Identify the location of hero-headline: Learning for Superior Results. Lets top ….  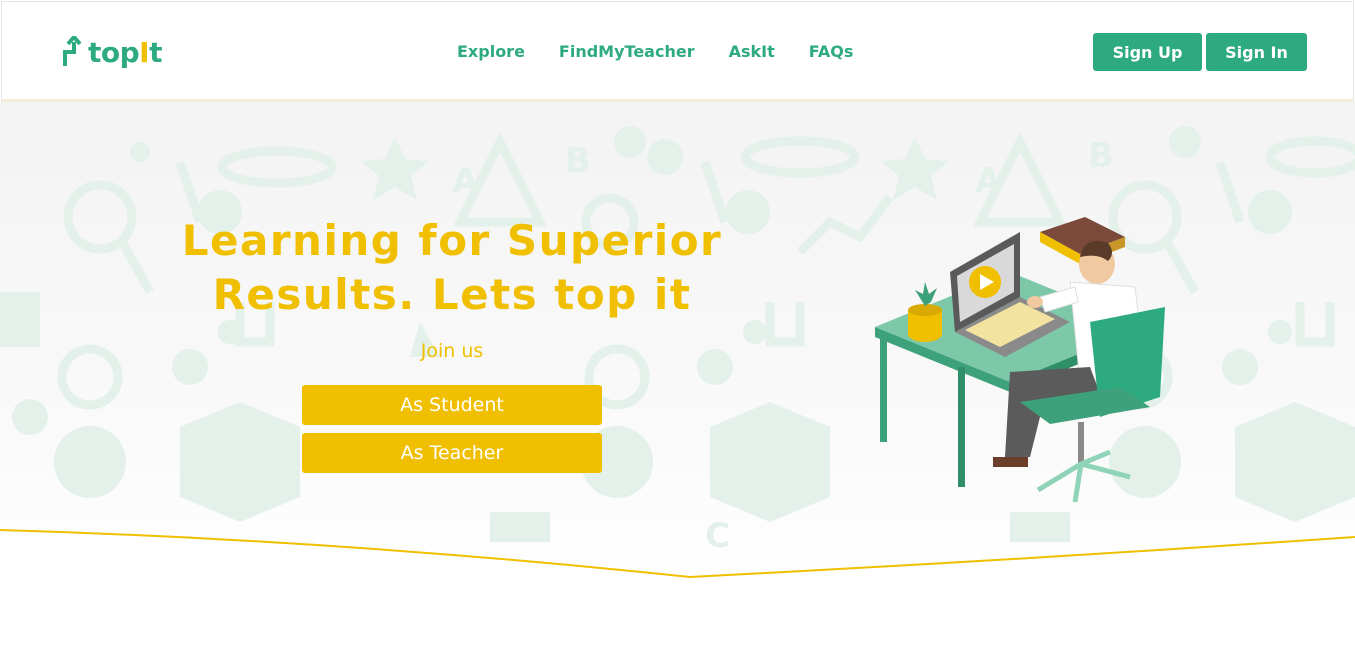
(452, 268).